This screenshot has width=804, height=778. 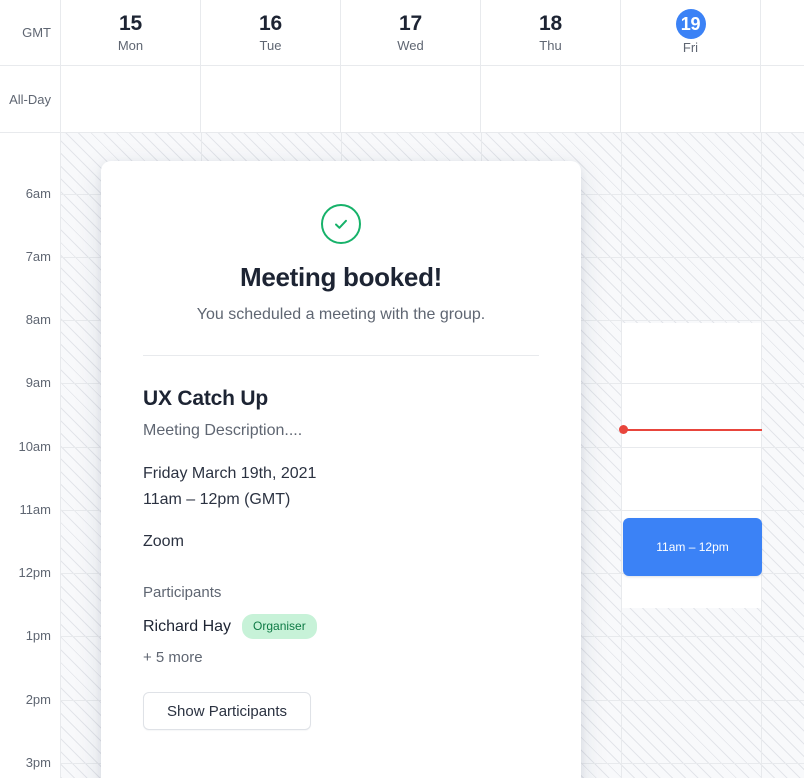 What do you see at coordinates (691, 99) in the screenshot?
I see `all-day-cell-fri` at bounding box center [691, 99].